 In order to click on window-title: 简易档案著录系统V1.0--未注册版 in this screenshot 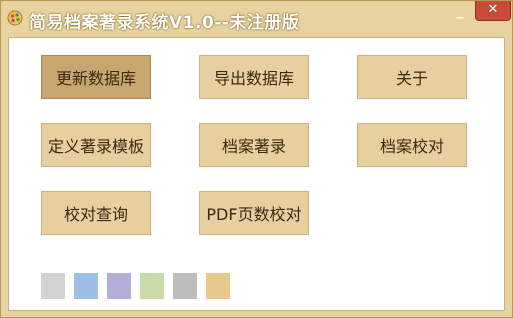, I will do `click(164, 23)`.